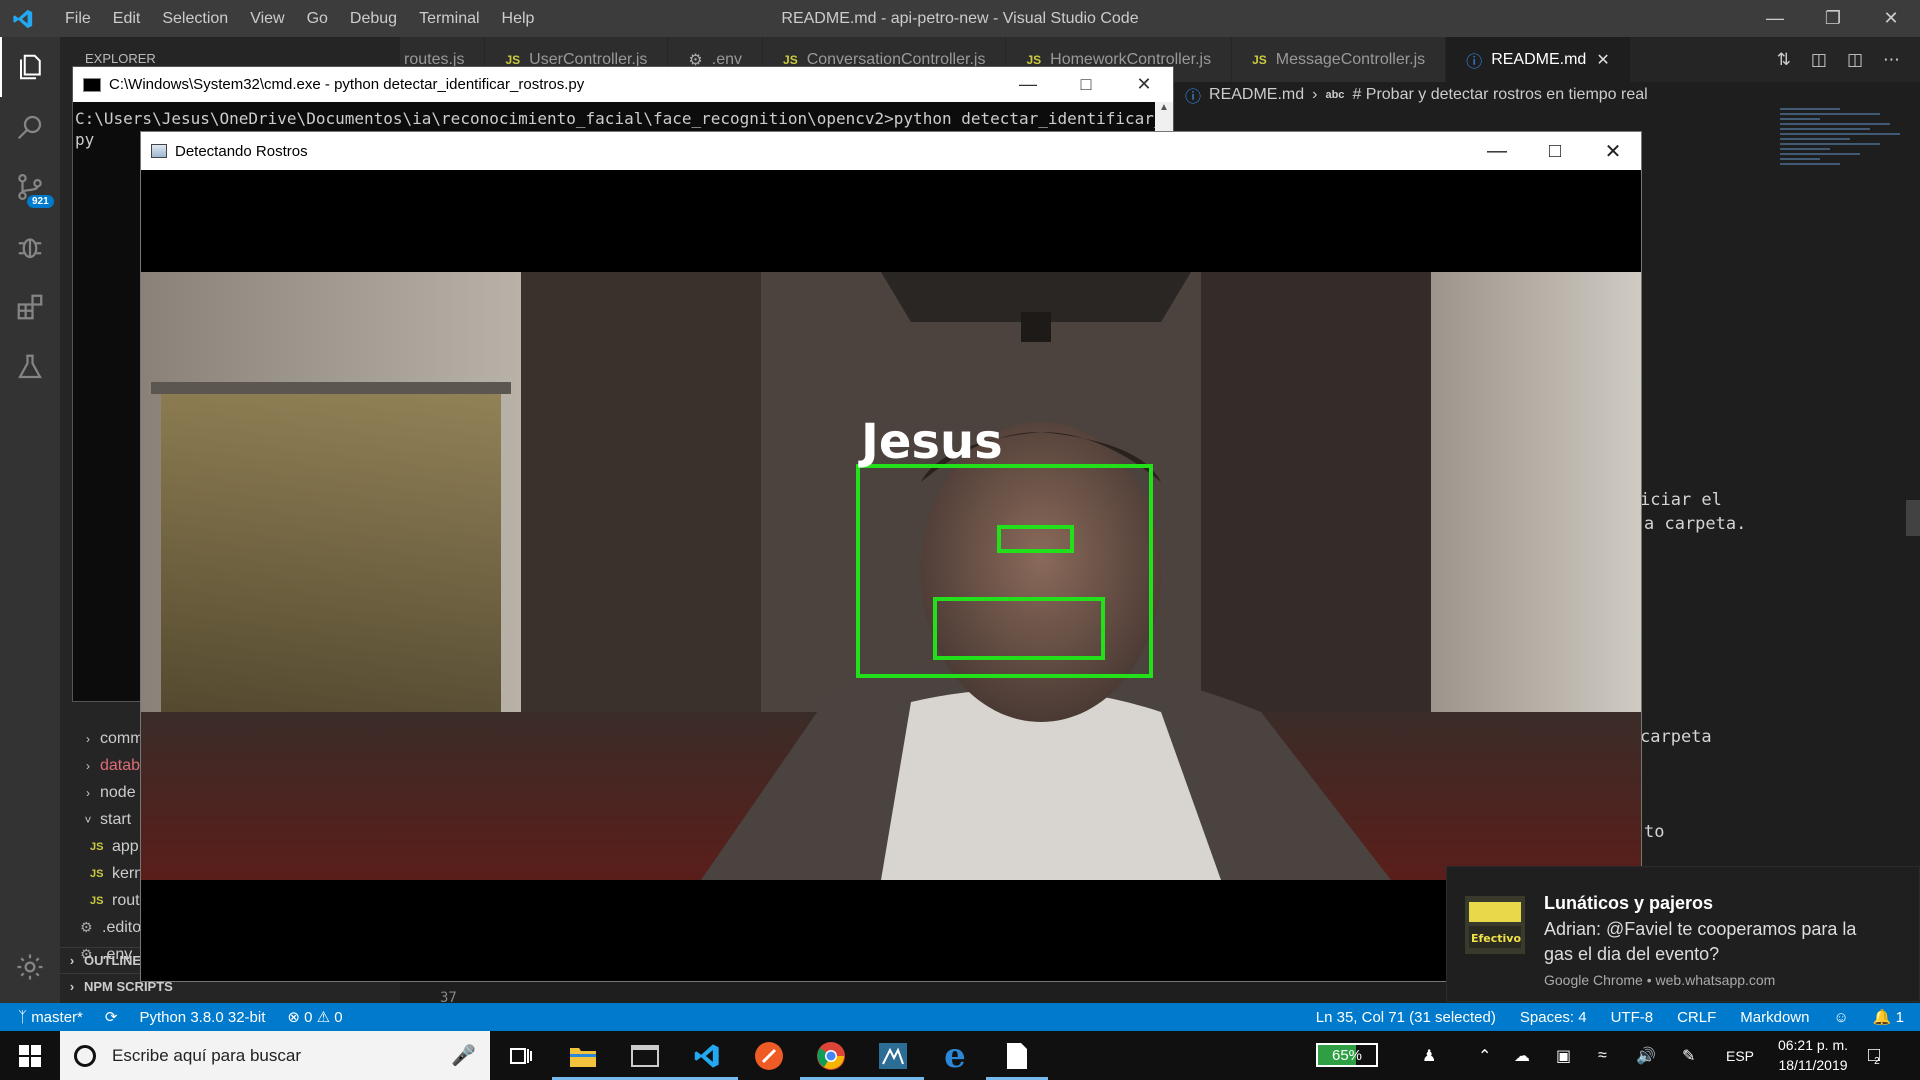  What do you see at coordinates (373, 18) in the screenshot?
I see `menu-debug: Debug` at bounding box center [373, 18].